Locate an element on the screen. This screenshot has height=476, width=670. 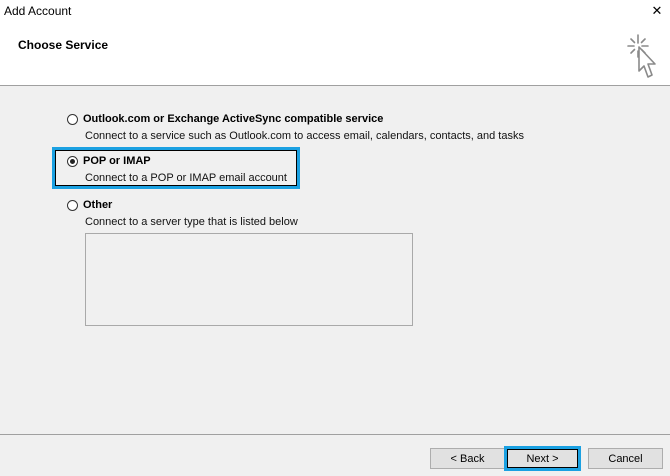
title-bar: Add Account ✕ is located at coordinates (335, 12).